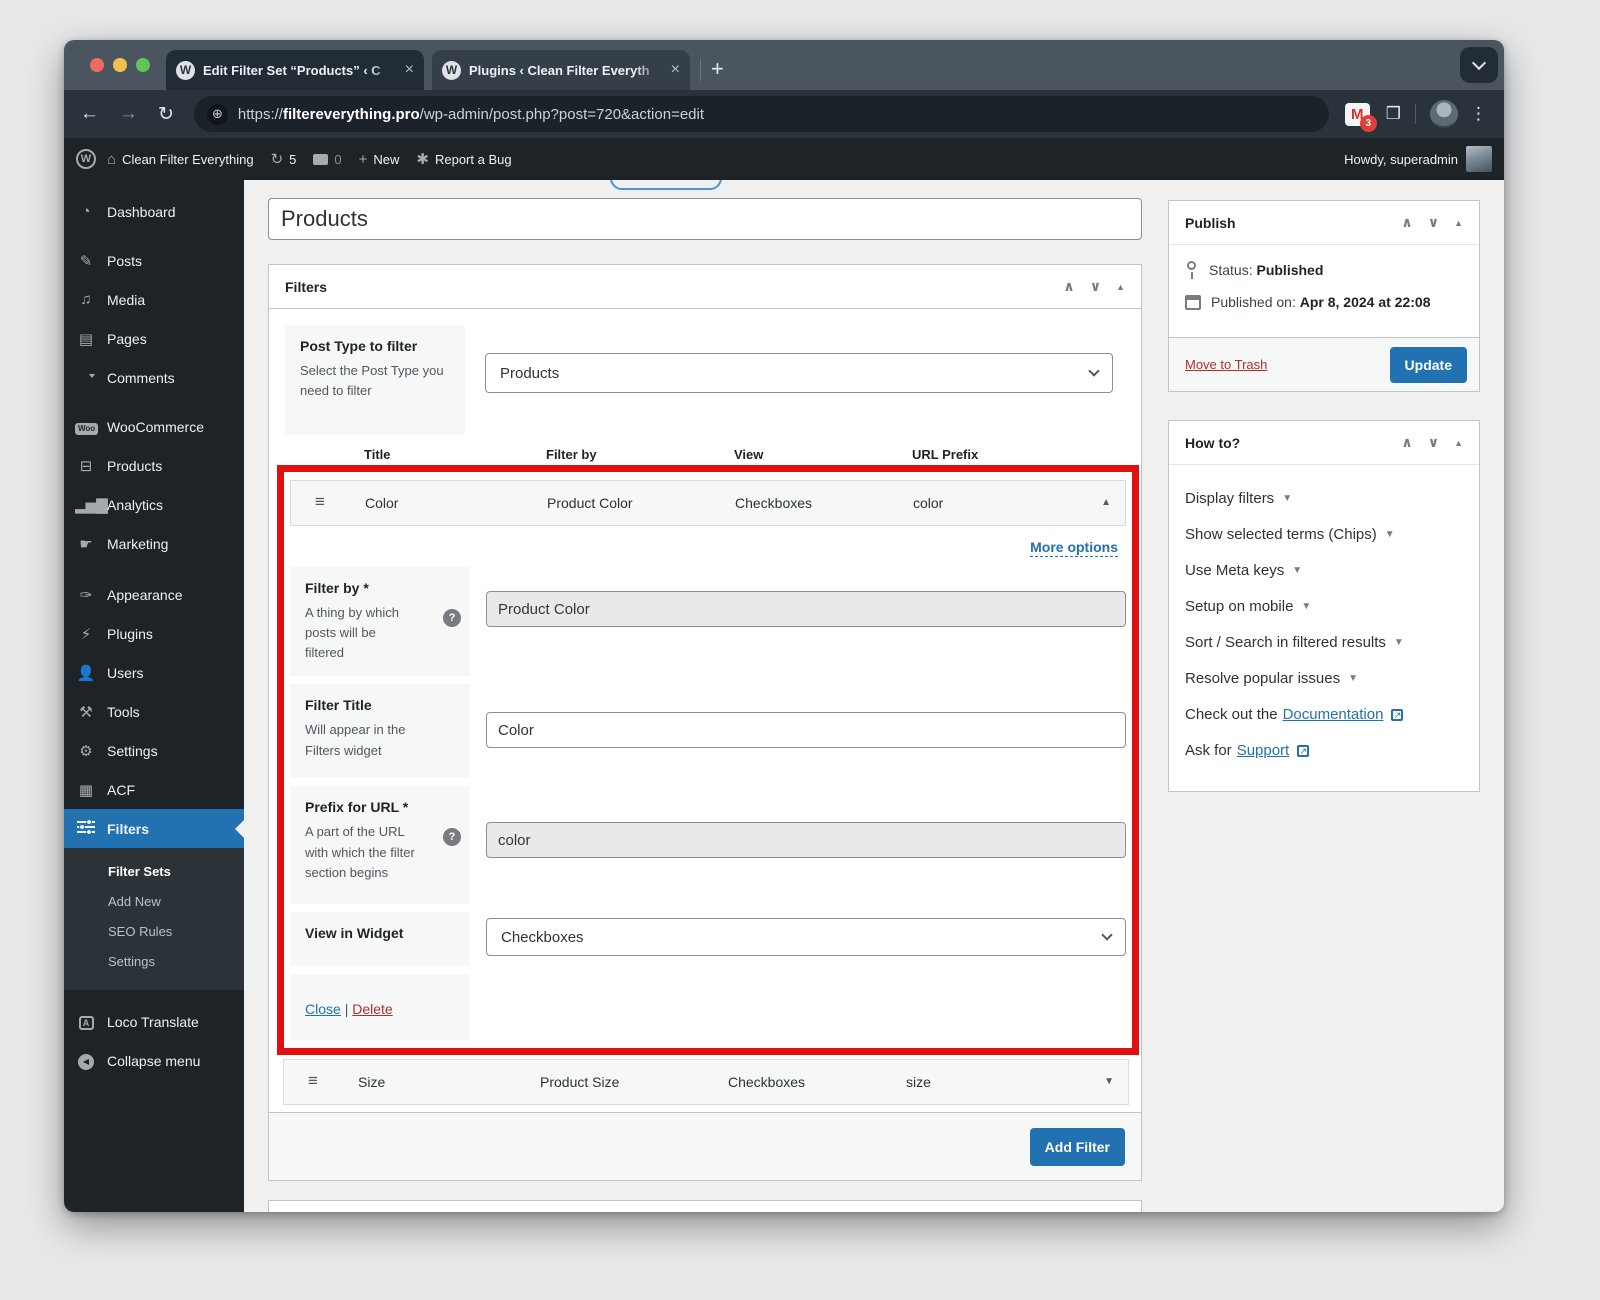 The image size is (1600, 1300). I want to click on maximize-window-button, so click(143, 65).